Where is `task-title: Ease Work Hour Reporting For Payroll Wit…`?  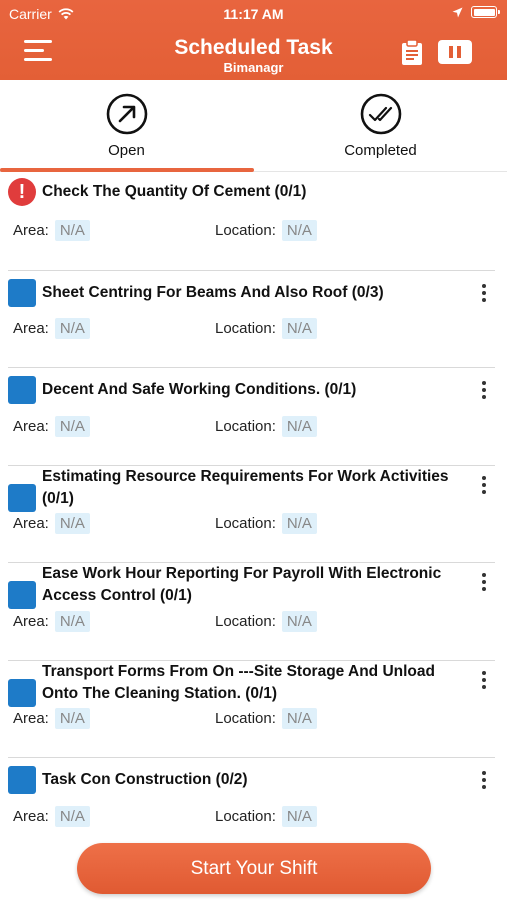
task-title: Ease Work Hour Reporting For Payroll Wit… is located at coordinates (242, 584).